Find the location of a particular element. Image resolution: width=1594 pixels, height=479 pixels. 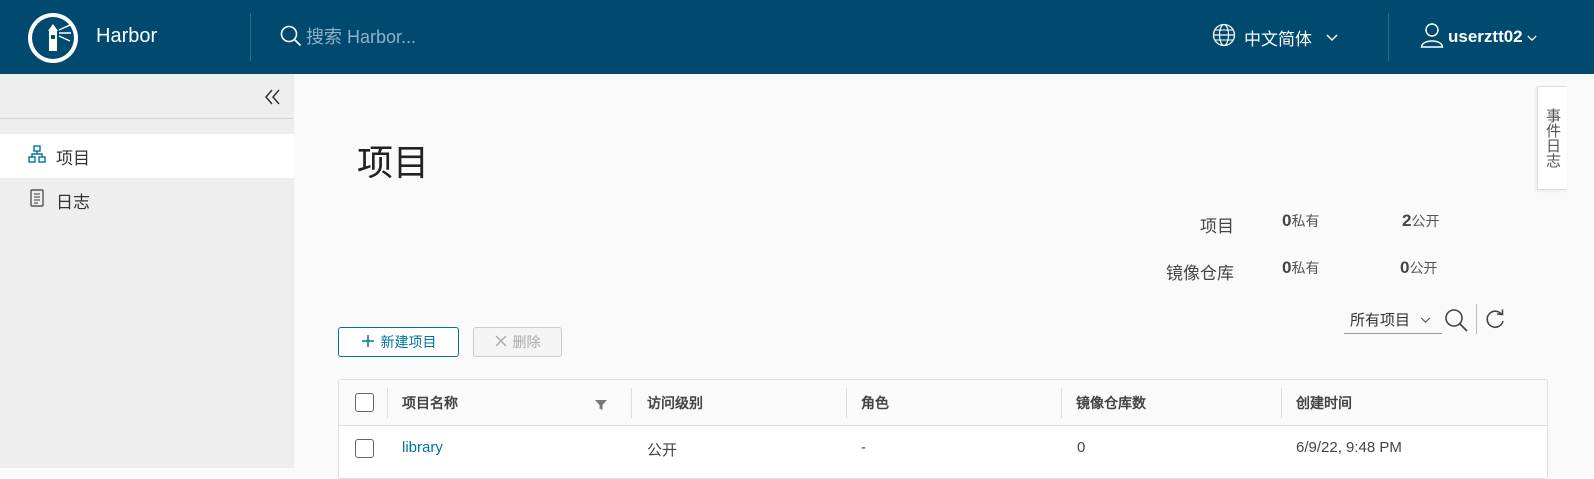

event-log-tab: 事件日志 is located at coordinates (1552, 138).